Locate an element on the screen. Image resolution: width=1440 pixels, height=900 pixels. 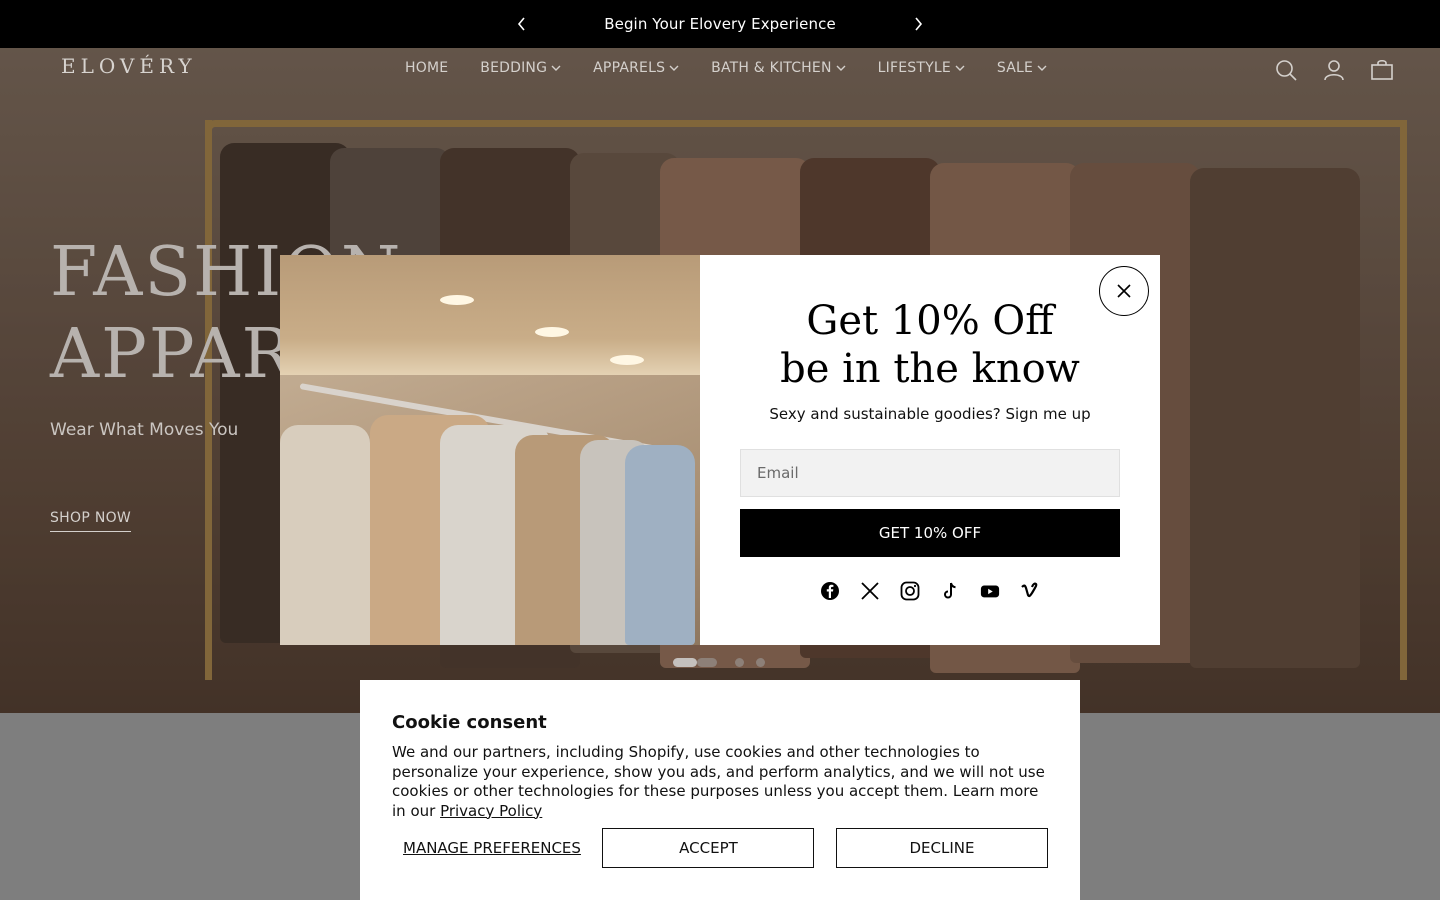
nav-label: APPARELS is located at coordinates (629, 68).